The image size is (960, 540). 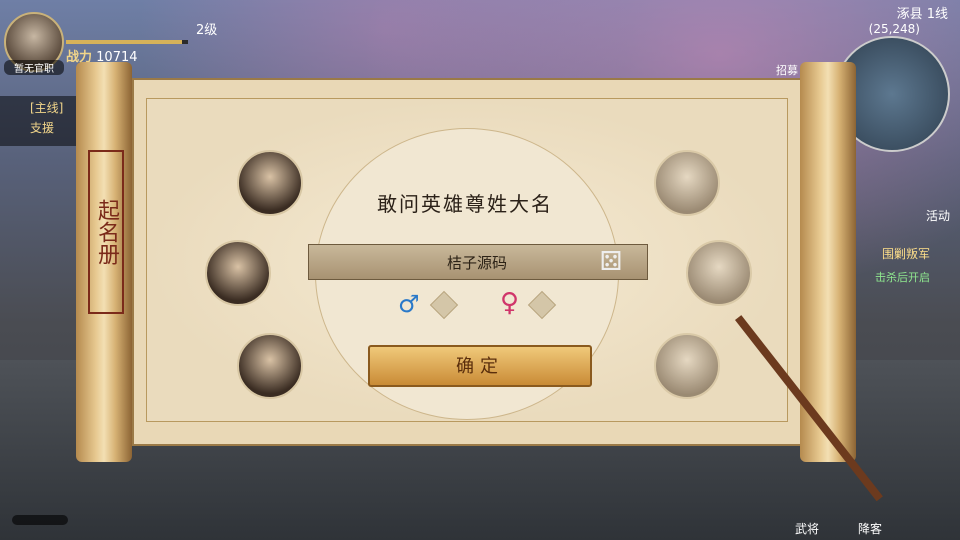 I want to click on experience-fill, so click(x=124, y=42).